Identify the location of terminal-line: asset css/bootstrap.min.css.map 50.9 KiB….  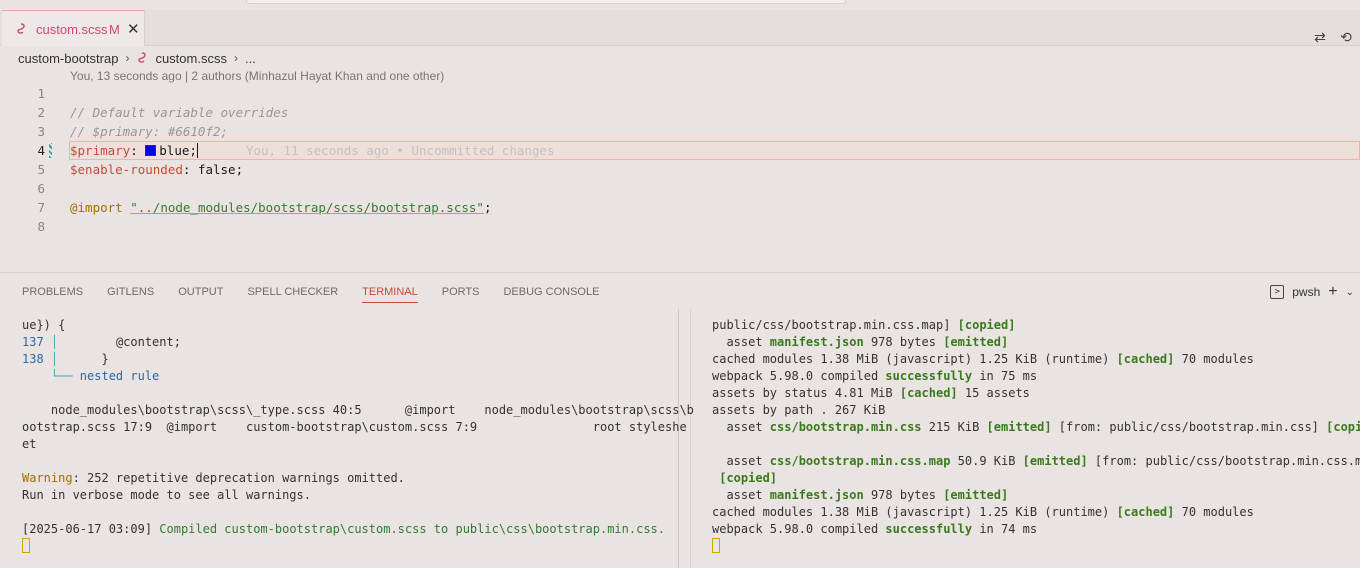
(1036, 461).